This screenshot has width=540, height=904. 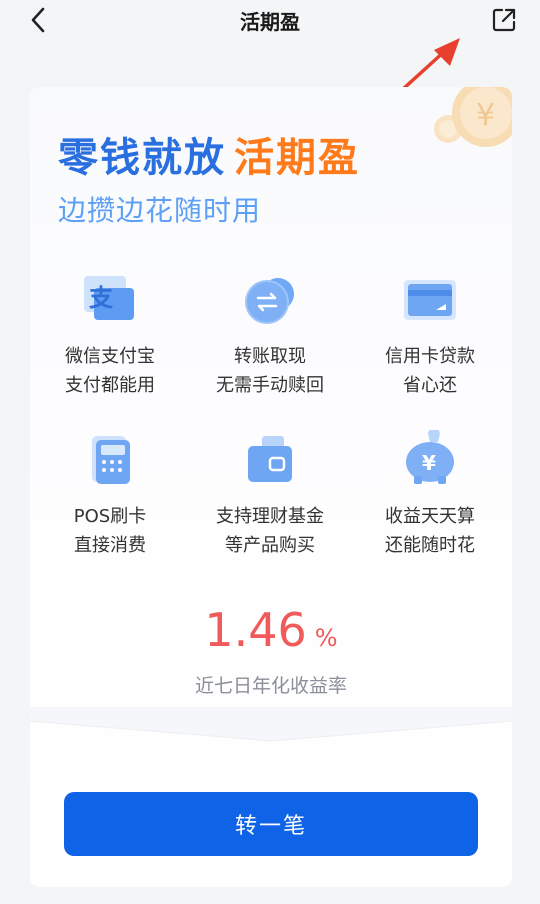 What do you see at coordinates (270, 356) in the screenshot?
I see `feature-line-1: 转账取现` at bounding box center [270, 356].